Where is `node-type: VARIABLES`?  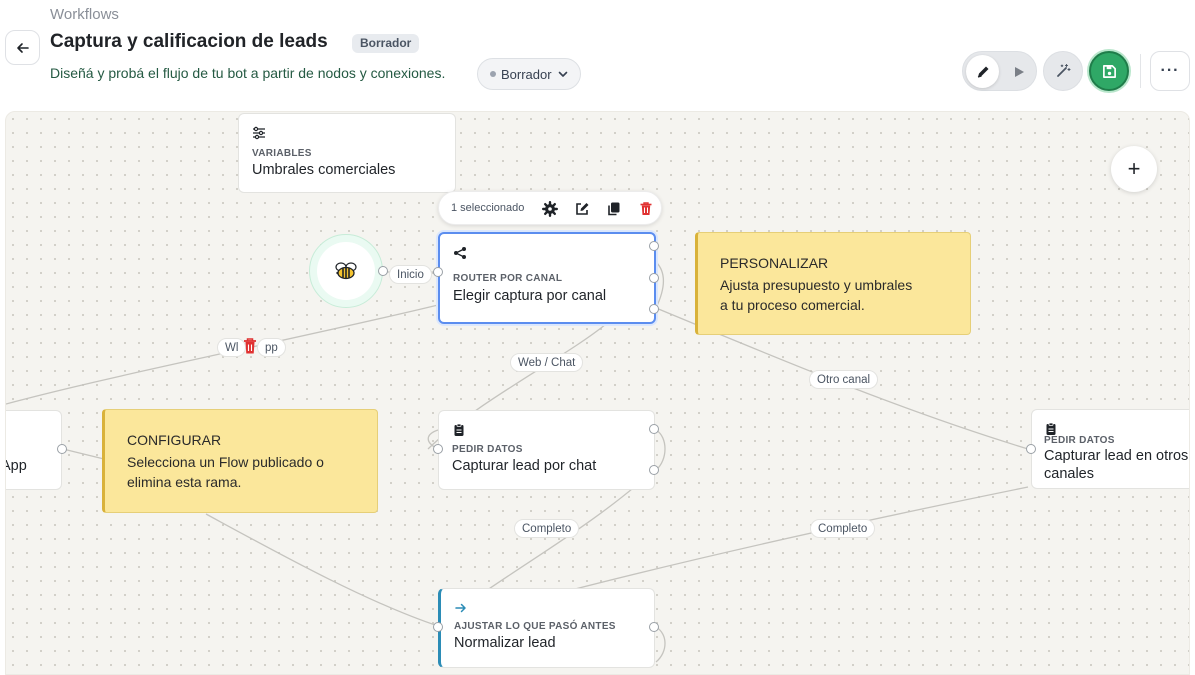 node-type: VARIABLES is located at coordinates (282, 153).